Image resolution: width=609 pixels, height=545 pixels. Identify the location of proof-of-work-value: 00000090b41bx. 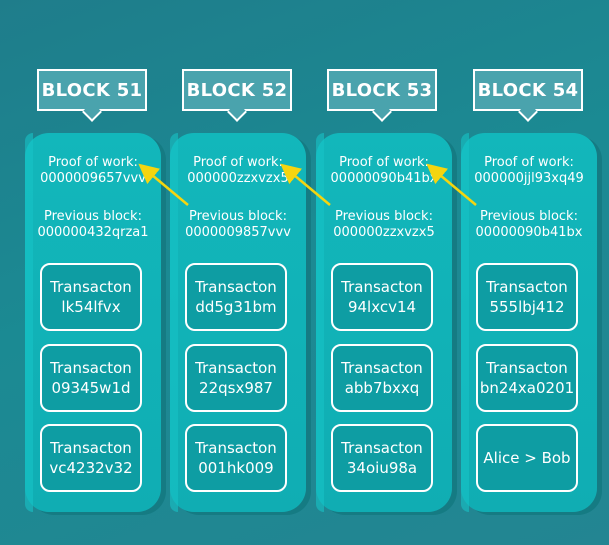
(384, 178).